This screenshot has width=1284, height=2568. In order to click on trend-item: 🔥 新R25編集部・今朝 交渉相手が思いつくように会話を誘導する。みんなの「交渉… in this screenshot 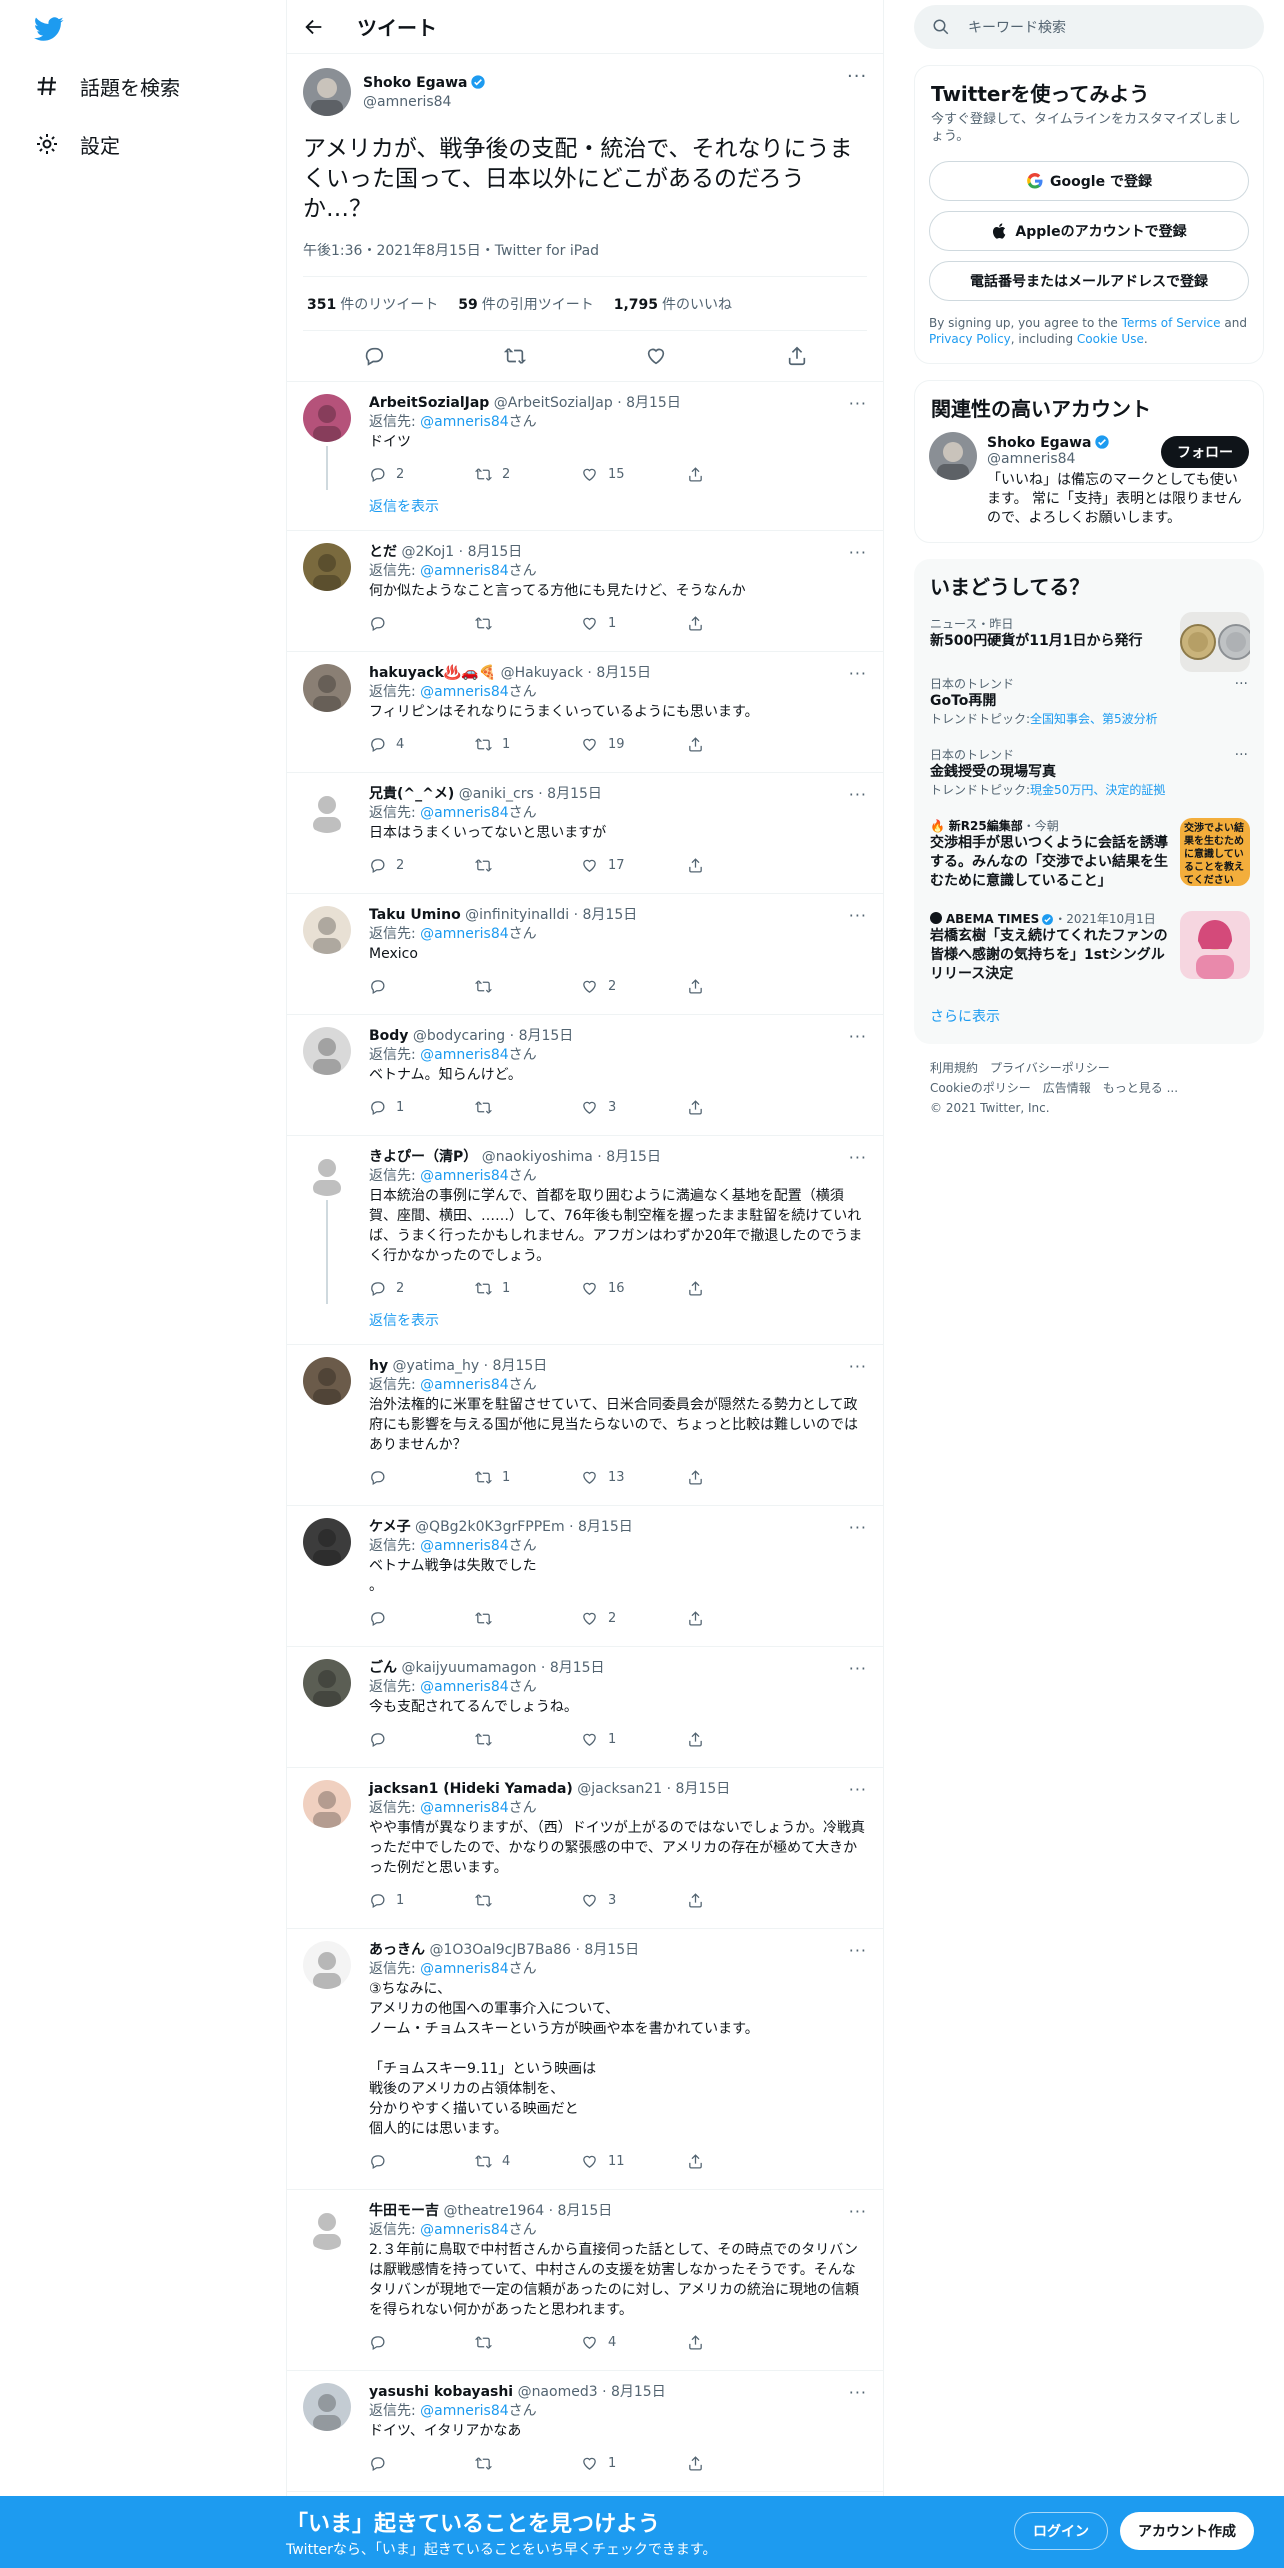, I will do `click(1089, 854)`.